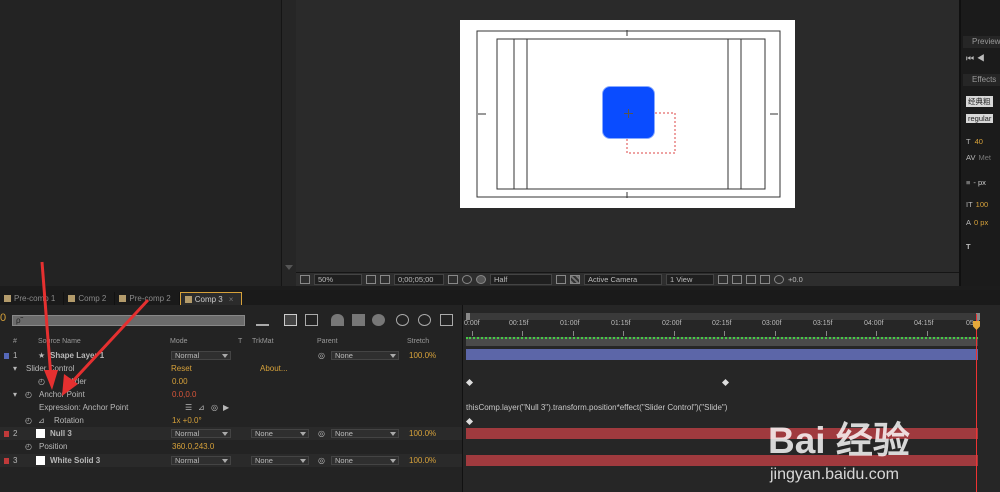 The width and height of the screenshot is (1000, 492). Describe the element at coordinates (378, 320) in the screenshot. I see `brainstorm-icon` at that location.